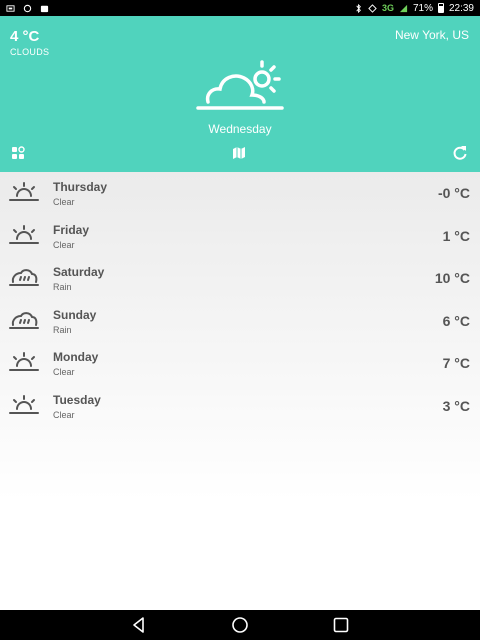 The width and height of the screenshot is (480, 640). Describe the element at coordinates (240, 363) in the screenshot. I see `forecast-row: Monday Clear 7 °C` at that location.